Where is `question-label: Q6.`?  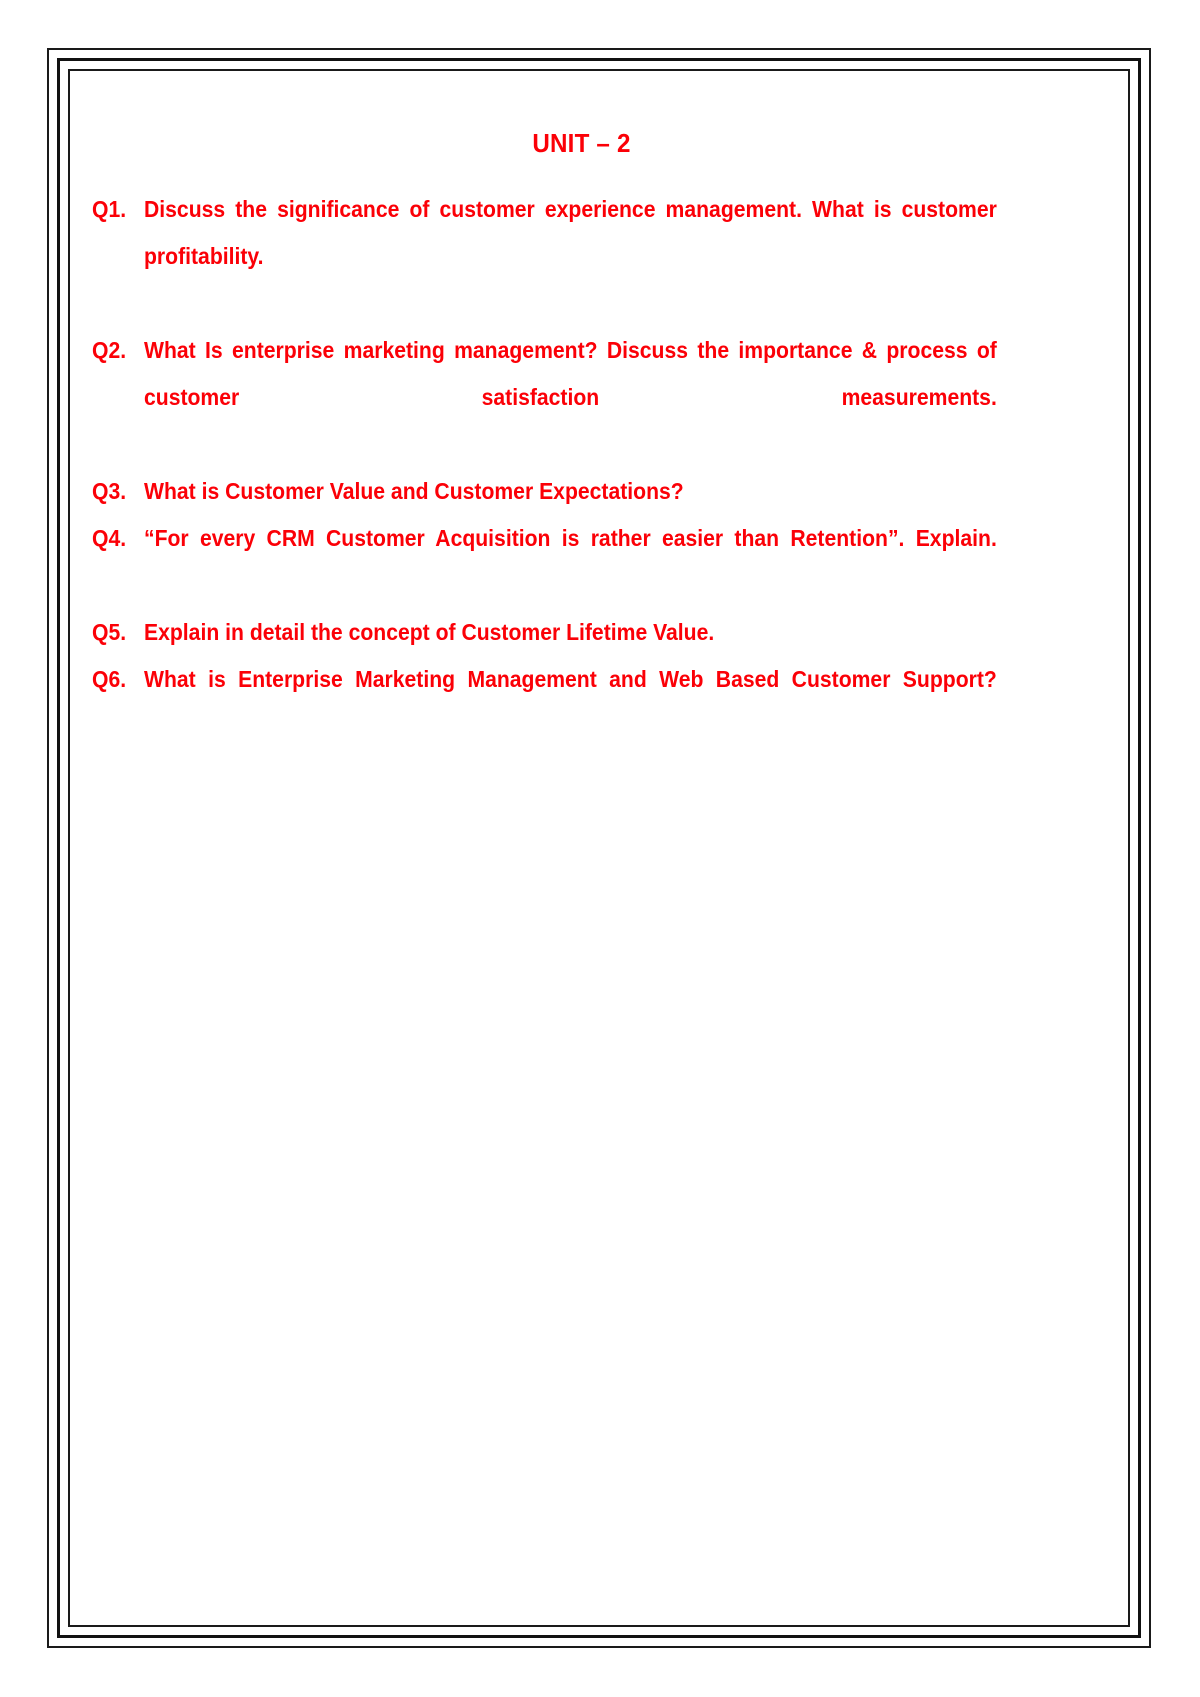 question-label: Q6. is located at coordinates (109, 678).